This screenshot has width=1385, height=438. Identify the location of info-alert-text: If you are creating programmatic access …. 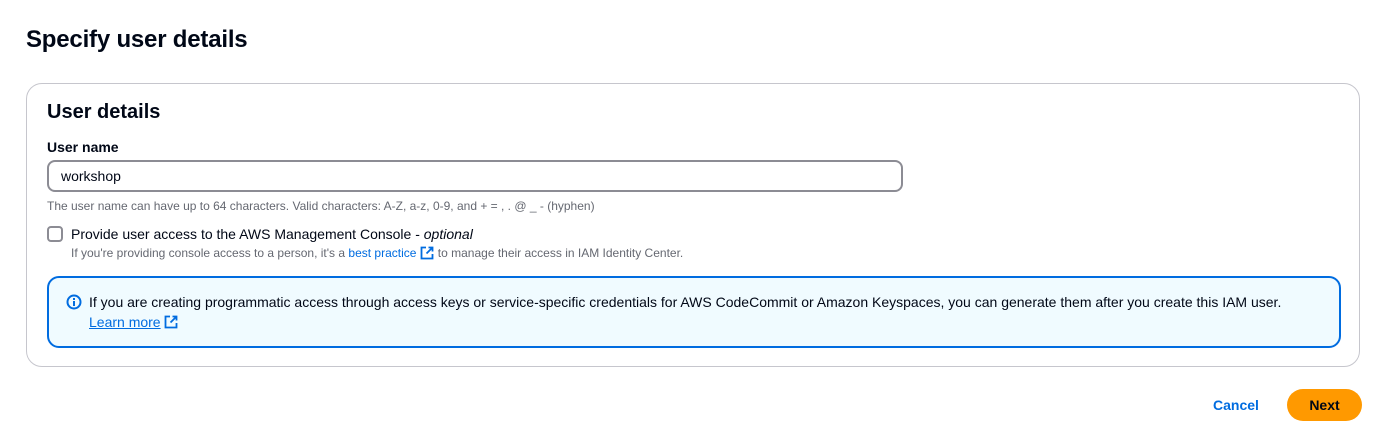
(685, 302).